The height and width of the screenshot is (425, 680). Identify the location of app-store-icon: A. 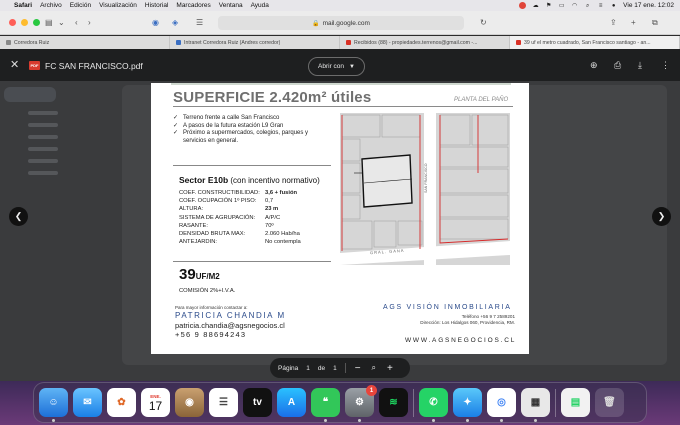
(291, 402).